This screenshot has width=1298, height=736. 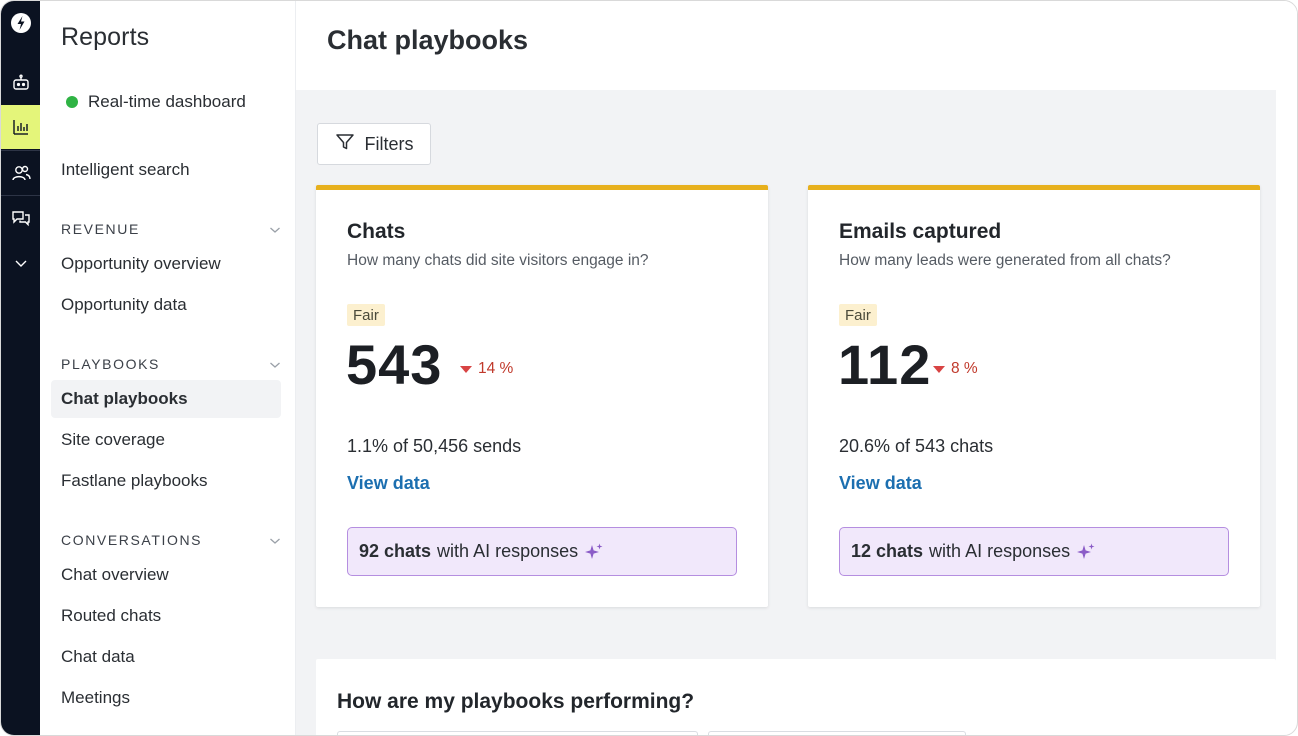 What do you see at coordinates (916, 446) in the screenshot?
I see `metric-ratio: 20.6% of 543 chats` at bounding box center [916, 446].